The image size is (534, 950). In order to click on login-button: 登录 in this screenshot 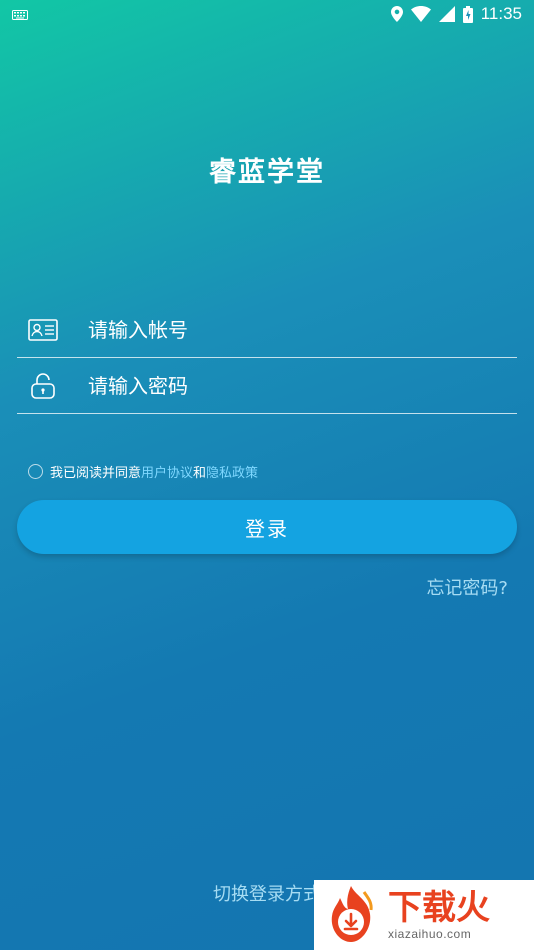, I will do `click(267, 527)`.